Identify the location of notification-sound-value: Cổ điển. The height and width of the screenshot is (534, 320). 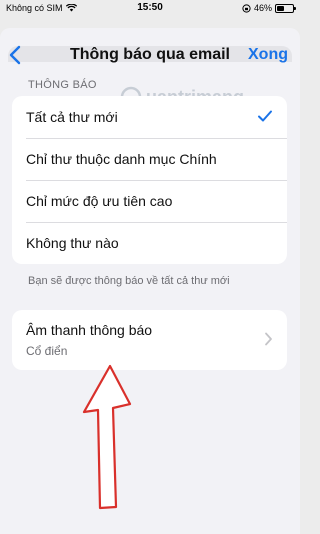
(47, 351).